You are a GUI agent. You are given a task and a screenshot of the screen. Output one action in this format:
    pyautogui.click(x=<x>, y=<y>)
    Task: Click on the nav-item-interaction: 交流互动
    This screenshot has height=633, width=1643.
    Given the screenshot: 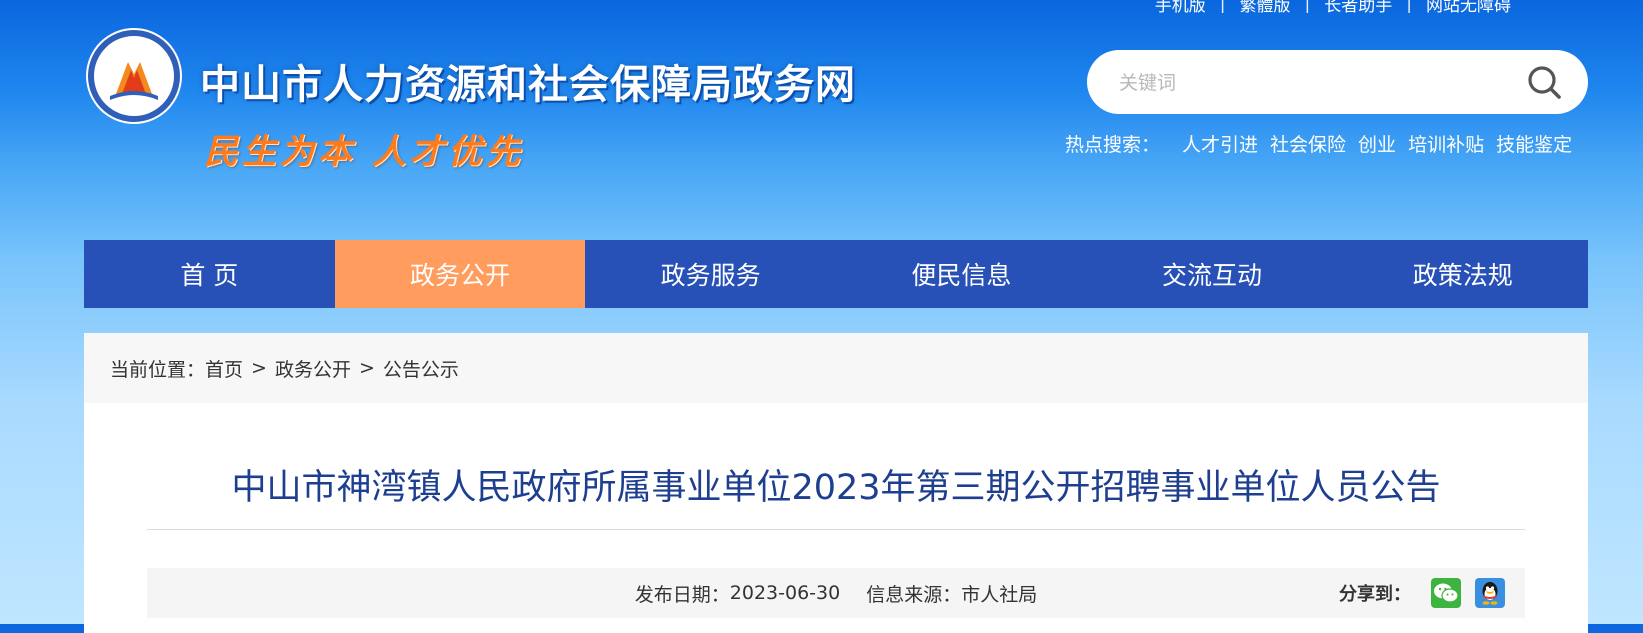 What is the action you would take?
    pyautogui.click(x=1212, y=274)
    